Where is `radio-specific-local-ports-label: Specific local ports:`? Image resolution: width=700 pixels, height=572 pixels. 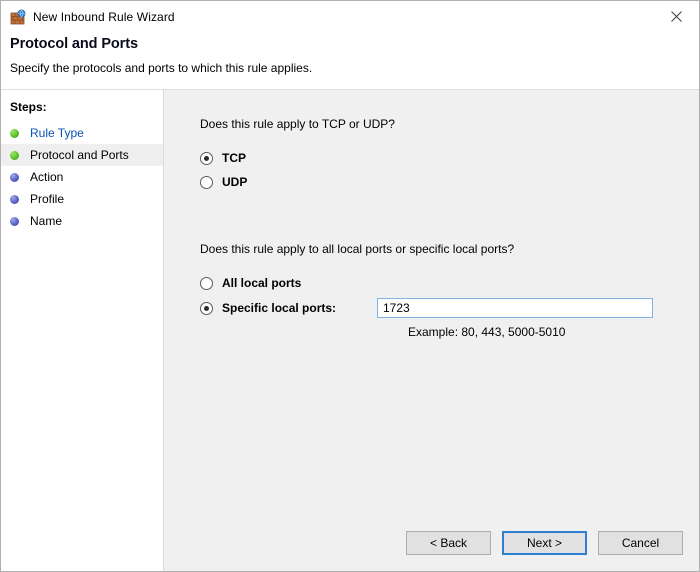 radio-specific-local-ports-label: Specific local ports: is located at coordinates (279, 308).